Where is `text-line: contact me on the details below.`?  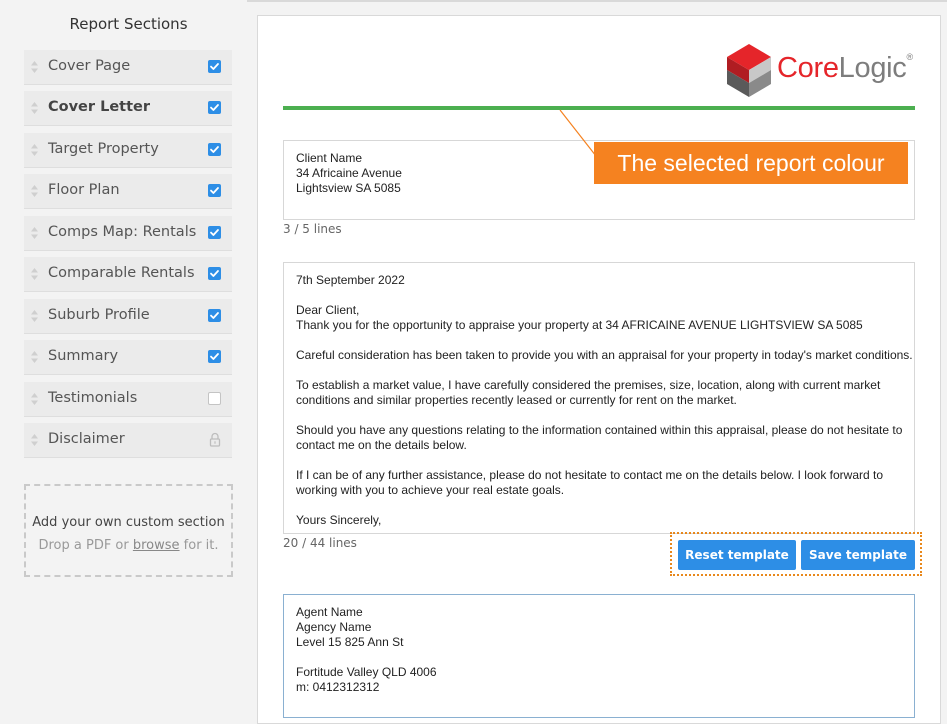
text-line: contact me on the details below. is located at coordinates (381, 445).